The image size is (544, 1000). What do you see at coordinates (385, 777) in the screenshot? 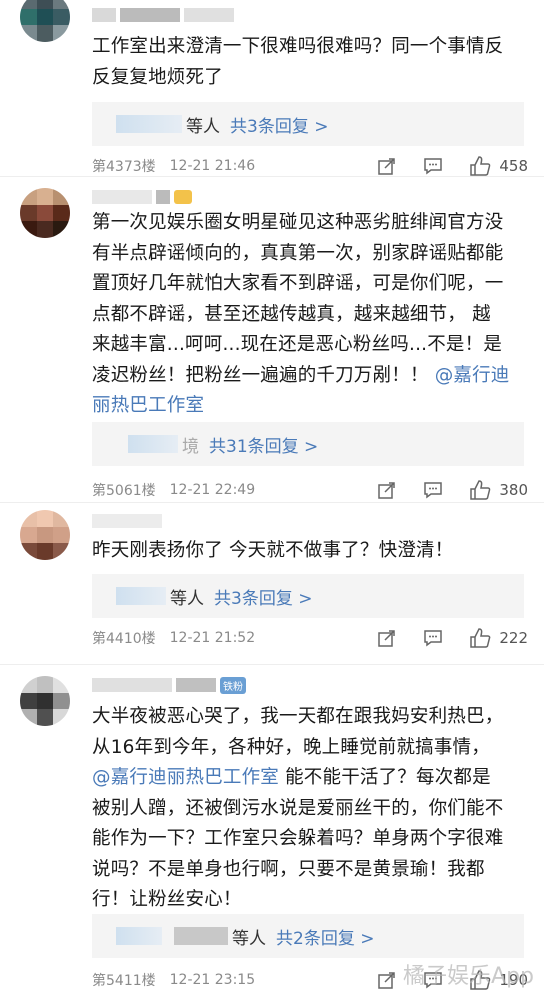
I see `comment-text-line: 能不能干活了？每次都是` at bounding box center [385, 777].